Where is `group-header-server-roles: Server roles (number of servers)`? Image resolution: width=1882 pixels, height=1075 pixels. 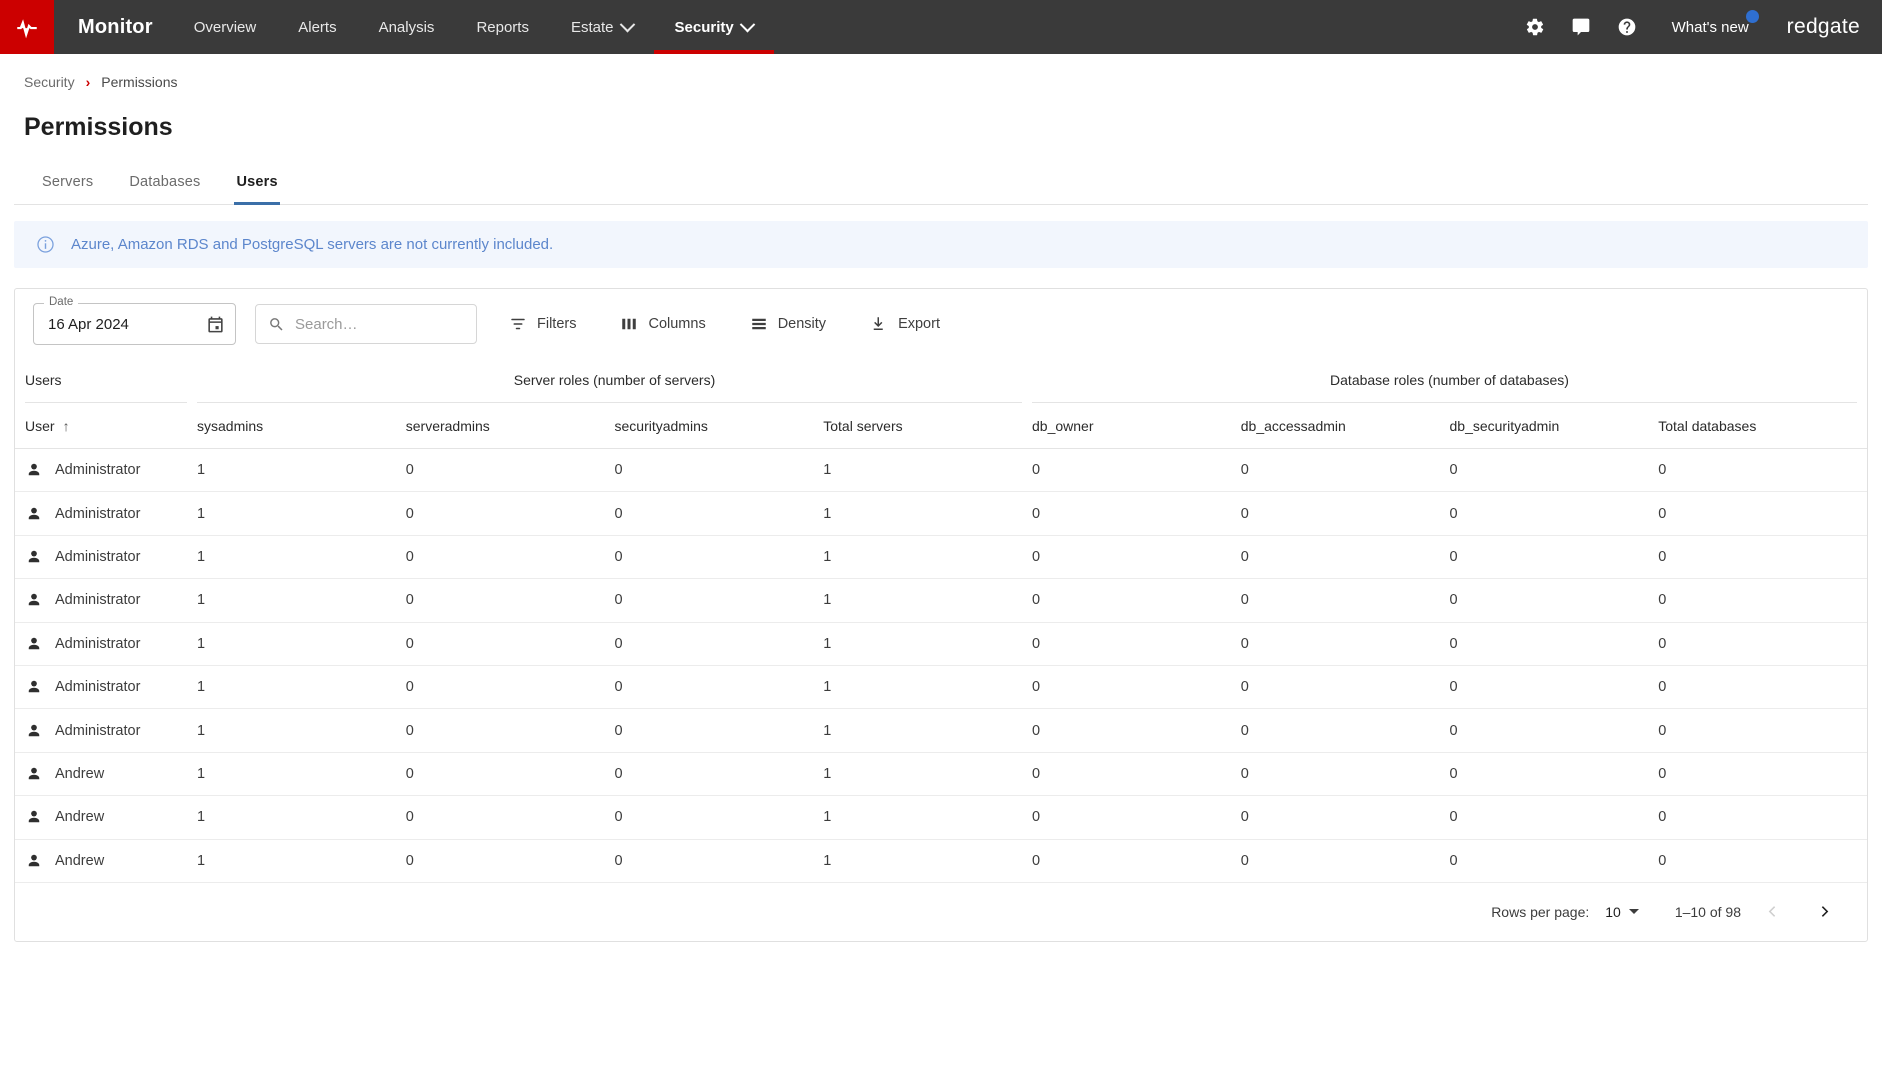 group-header-server-roles: Server roles (number of servers) is located at coordinates (614, 380).